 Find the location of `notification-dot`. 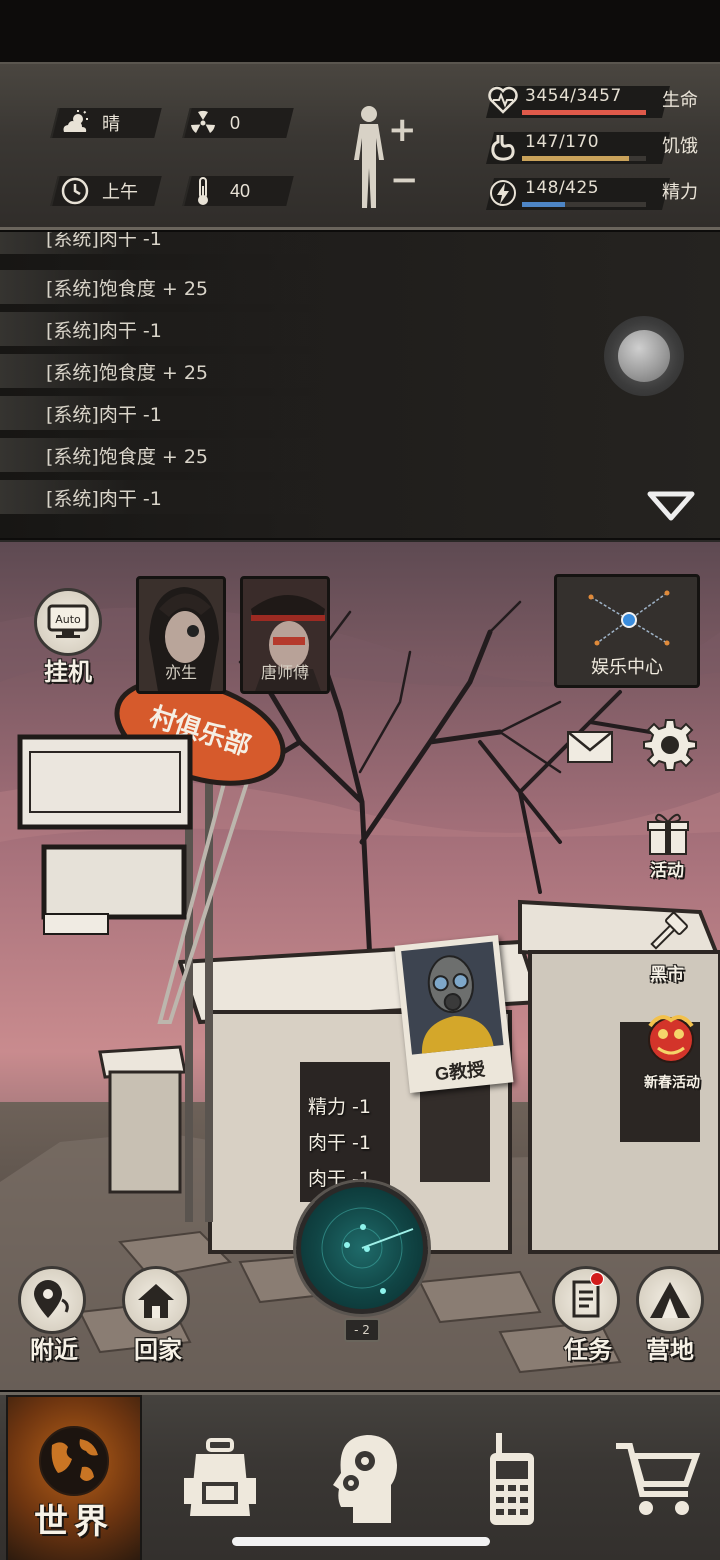

notification-dot is located at coordinates (597, 1279).